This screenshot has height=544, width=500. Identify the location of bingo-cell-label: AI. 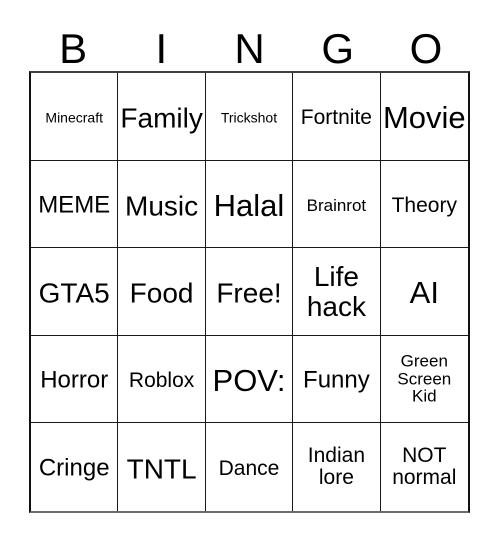
(424, 293).